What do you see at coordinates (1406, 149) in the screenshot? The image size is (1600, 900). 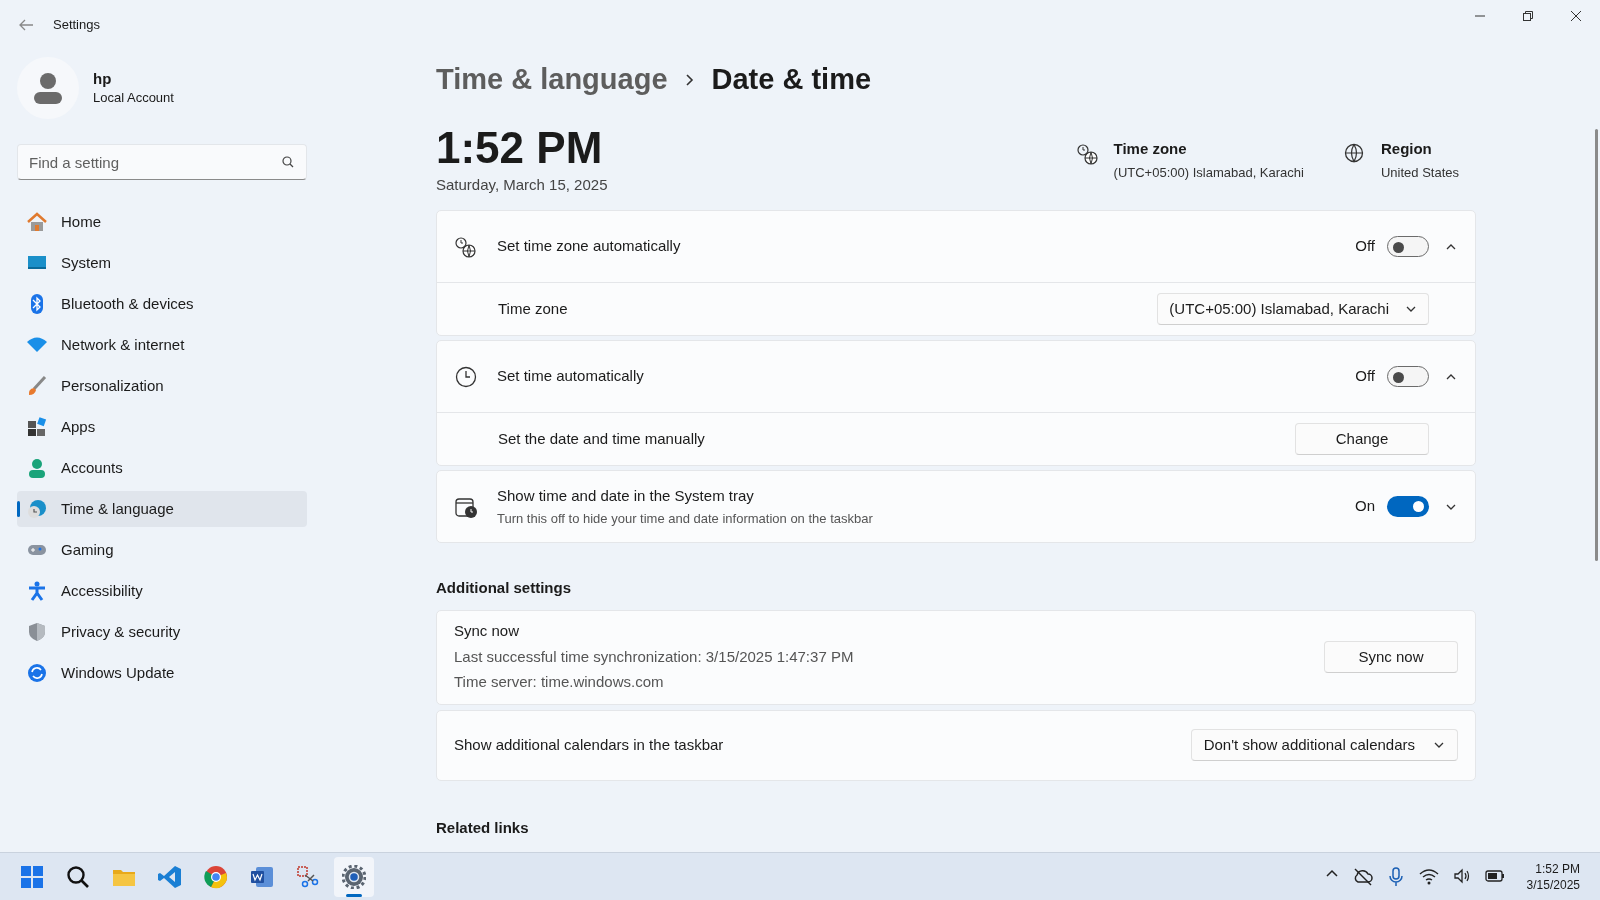 I see `summary-label: Region` at bounding box center [1406, 149].